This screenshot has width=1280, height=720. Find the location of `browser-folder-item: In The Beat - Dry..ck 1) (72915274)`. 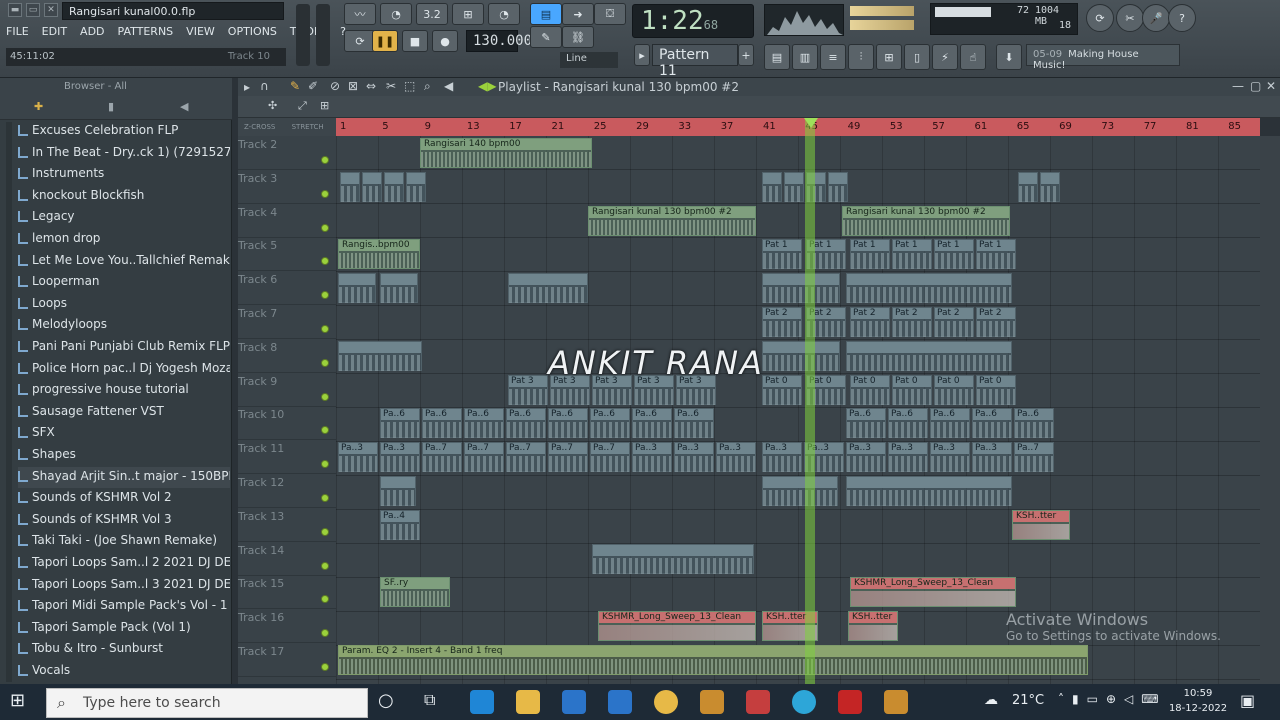

browser-folder-item: In The Beat - Dry..ck 1) (72915274) is located at coordinates (124, 153).